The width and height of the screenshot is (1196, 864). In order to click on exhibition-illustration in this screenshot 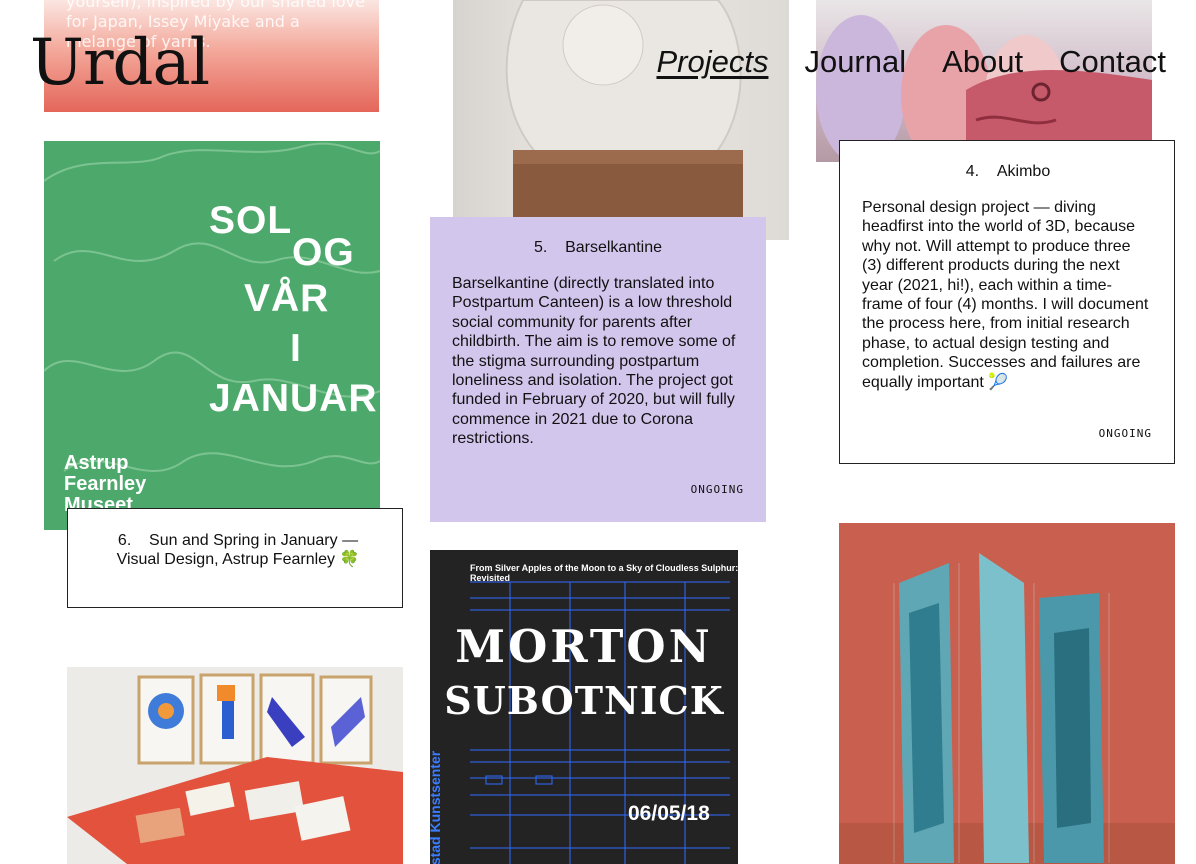, I will do `click(235, 765)`.